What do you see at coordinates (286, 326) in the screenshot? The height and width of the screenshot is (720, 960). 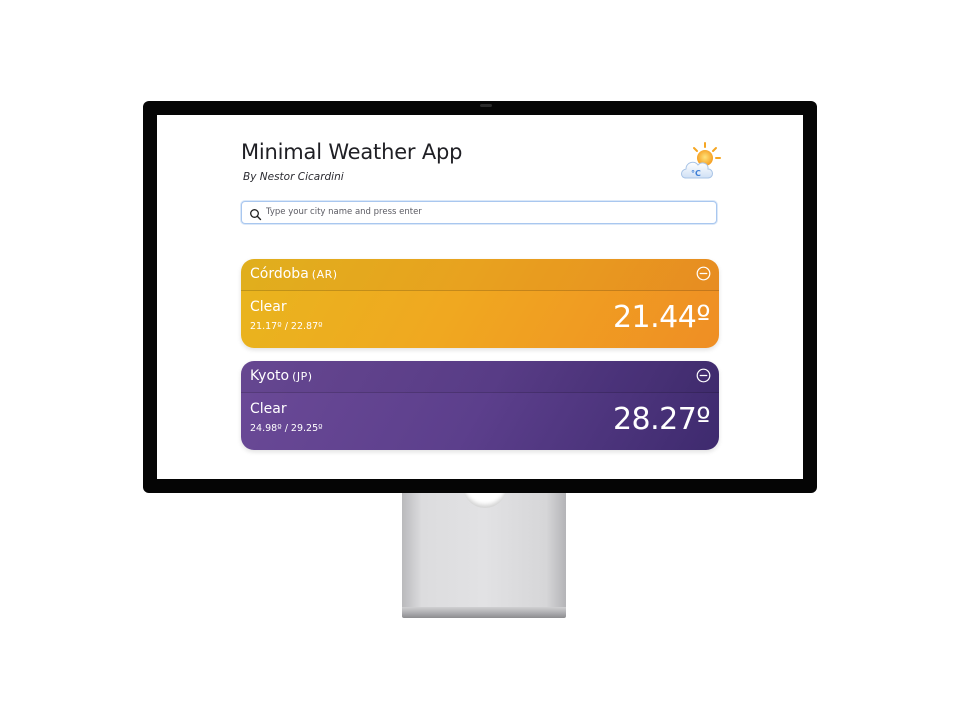 I see `temp-range: 21.17º / 22.87º` at bounding box center [286, 326].